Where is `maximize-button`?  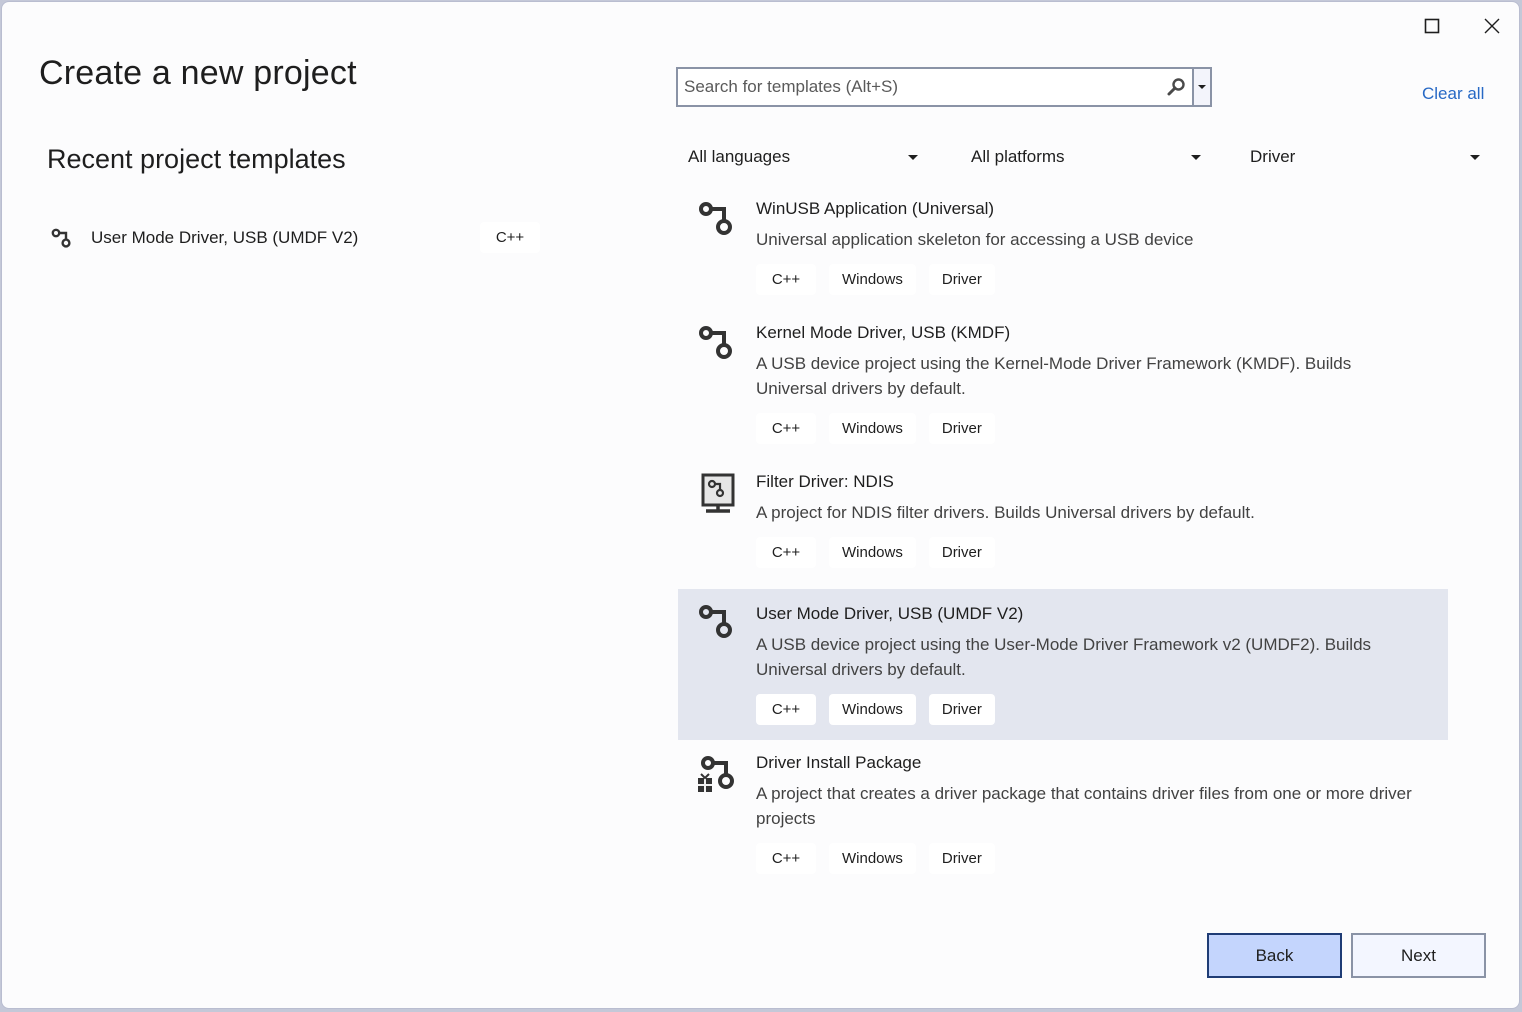 maximize-button is located at coordinates (1432, 26).